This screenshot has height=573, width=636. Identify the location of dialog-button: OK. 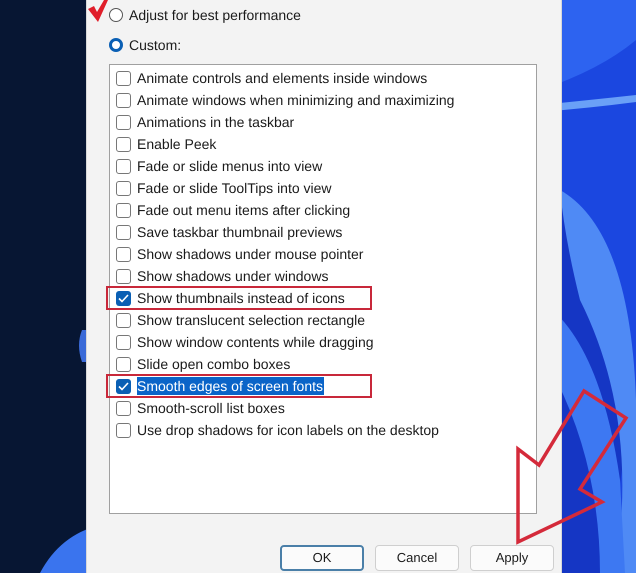
(322, 558).